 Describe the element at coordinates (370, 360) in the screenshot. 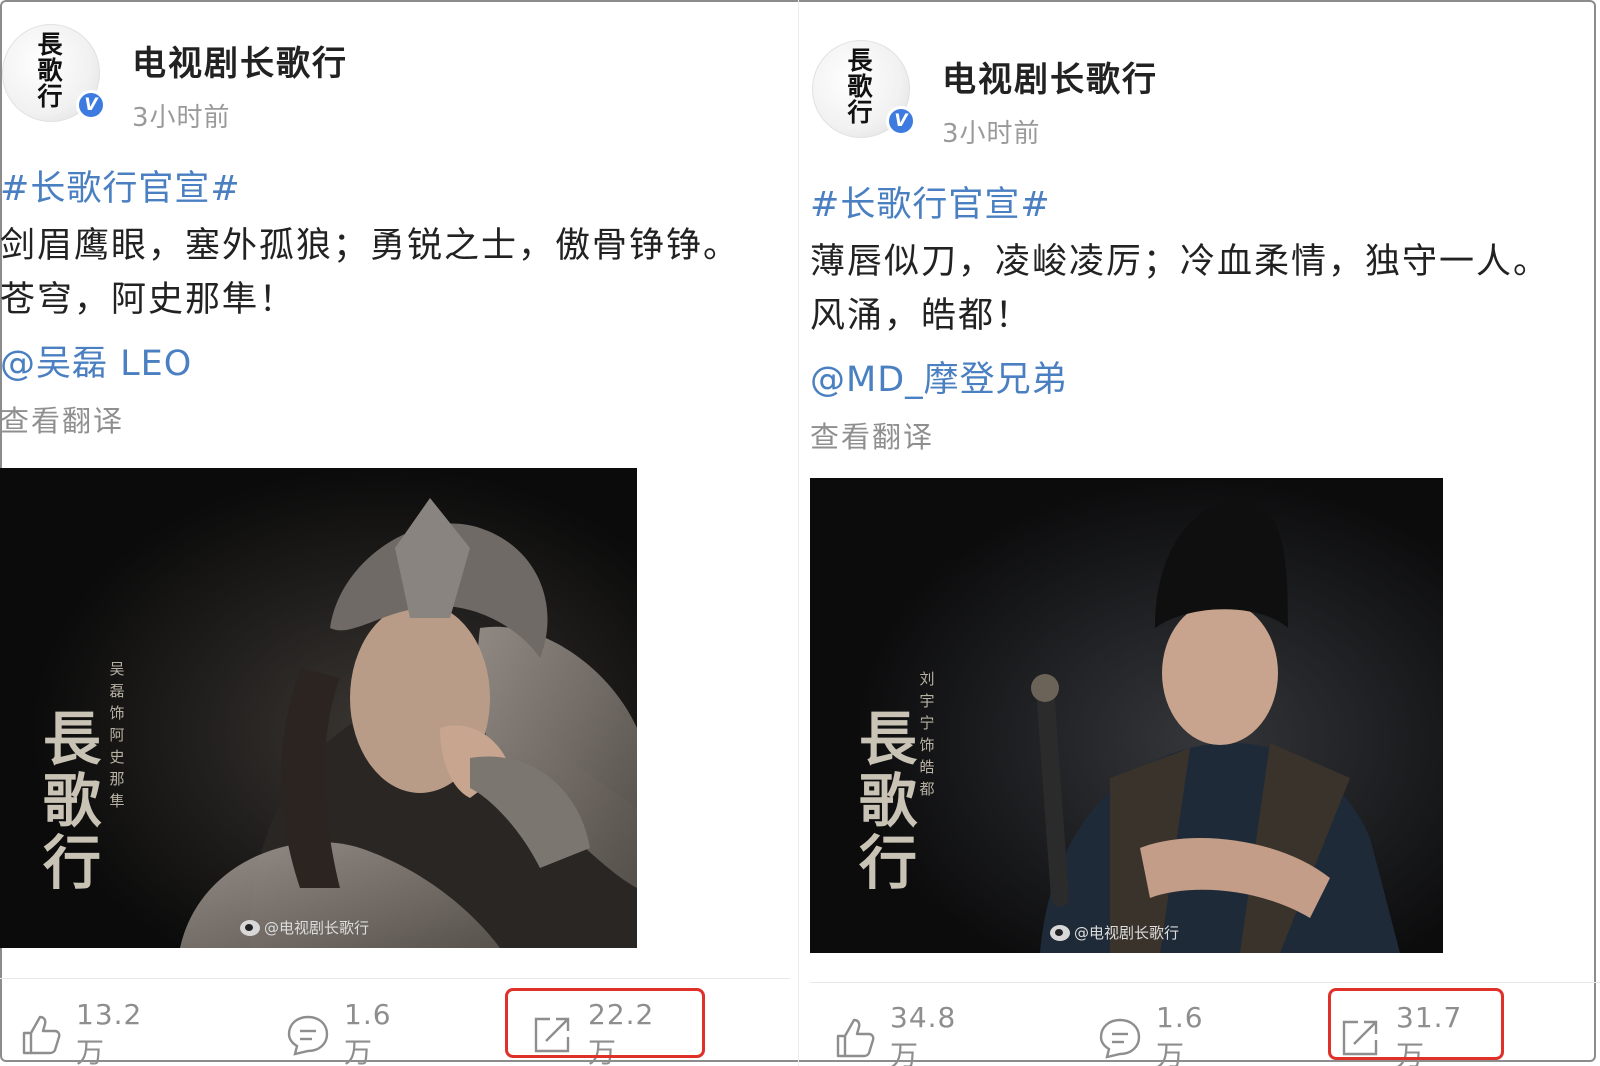

I see `mention-link: @吴磊 LEO` at that location.